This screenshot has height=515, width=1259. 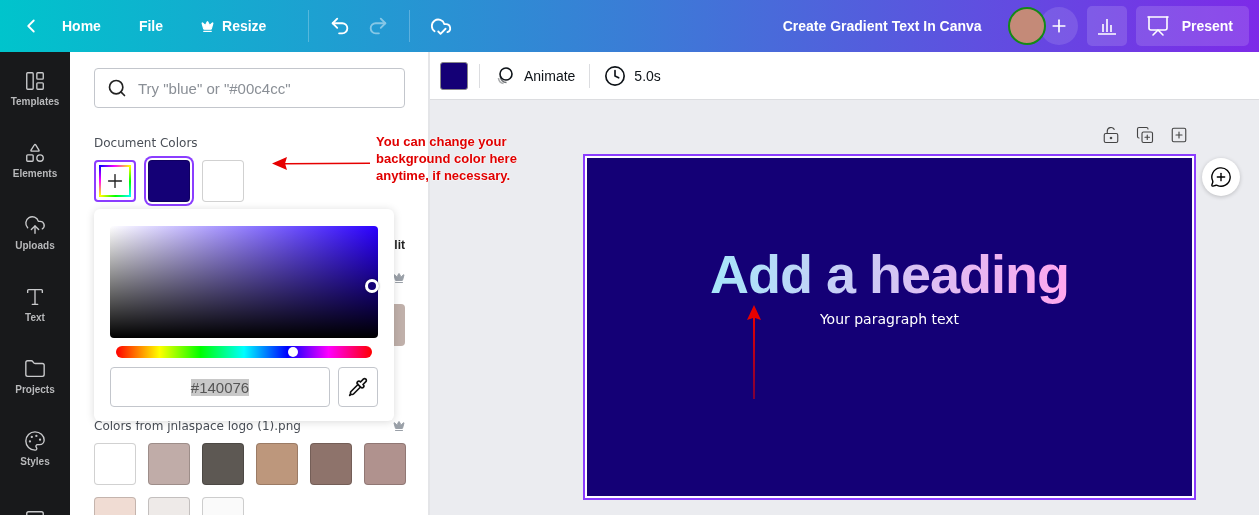 I want to click on duration-button: 5.0s, so click(x=632, y=75).